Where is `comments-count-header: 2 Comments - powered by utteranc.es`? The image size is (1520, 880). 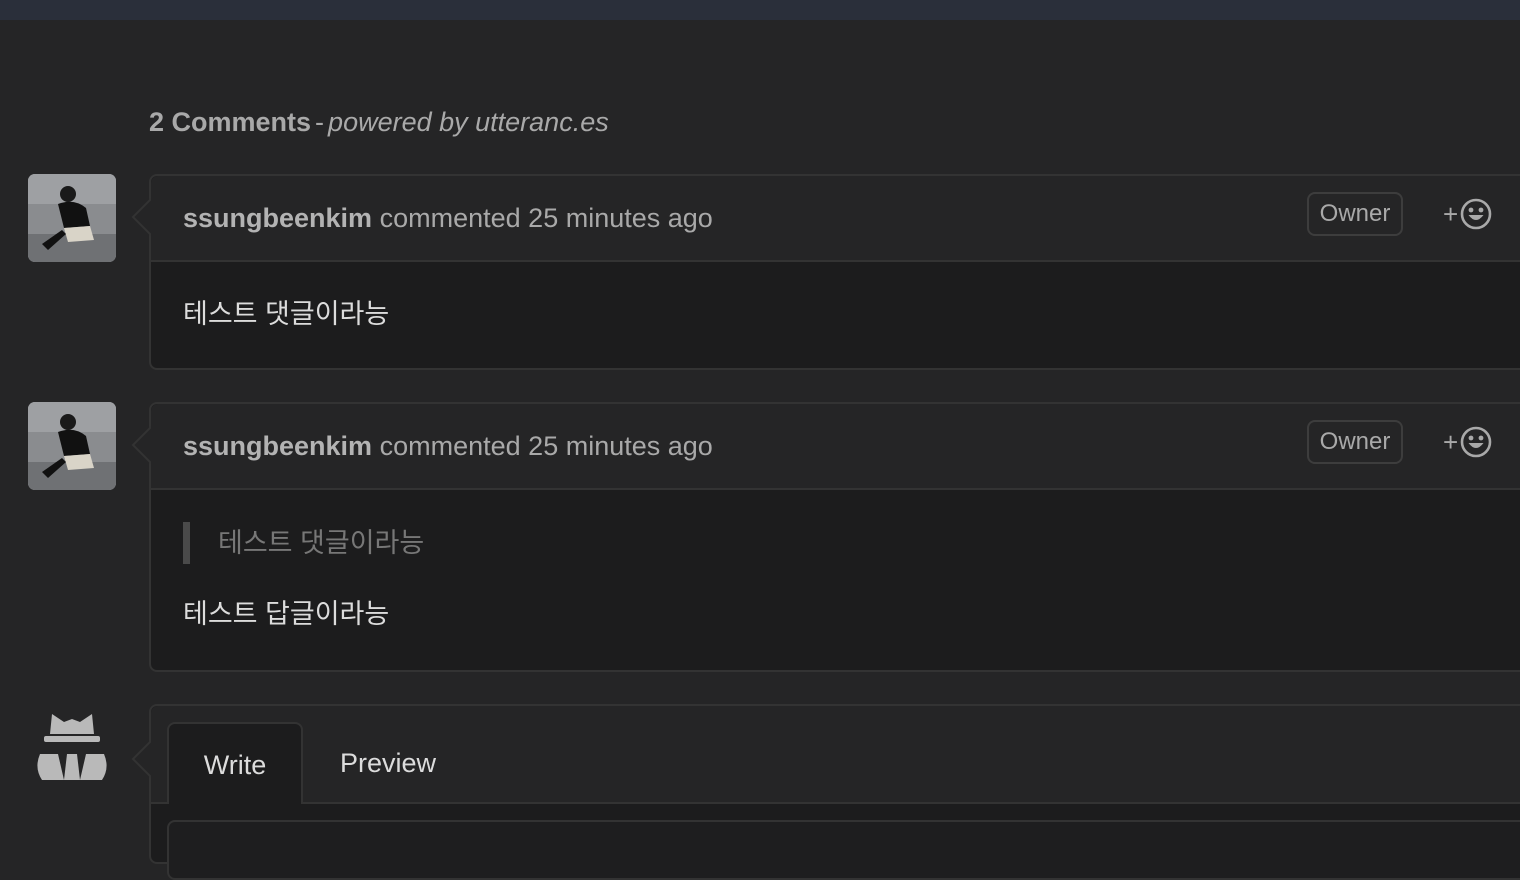
comments-count-header: 2 Comments - powered by utteranc.es is located at coordinates (379, 122).